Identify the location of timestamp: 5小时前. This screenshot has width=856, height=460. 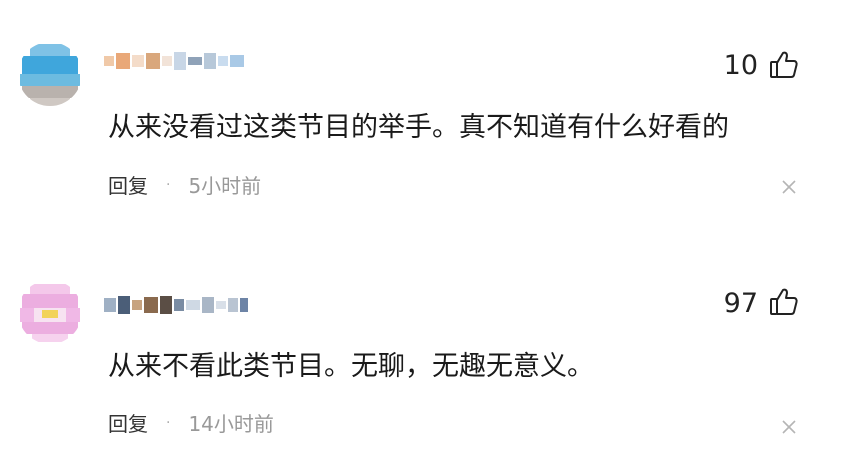
(225, 186).